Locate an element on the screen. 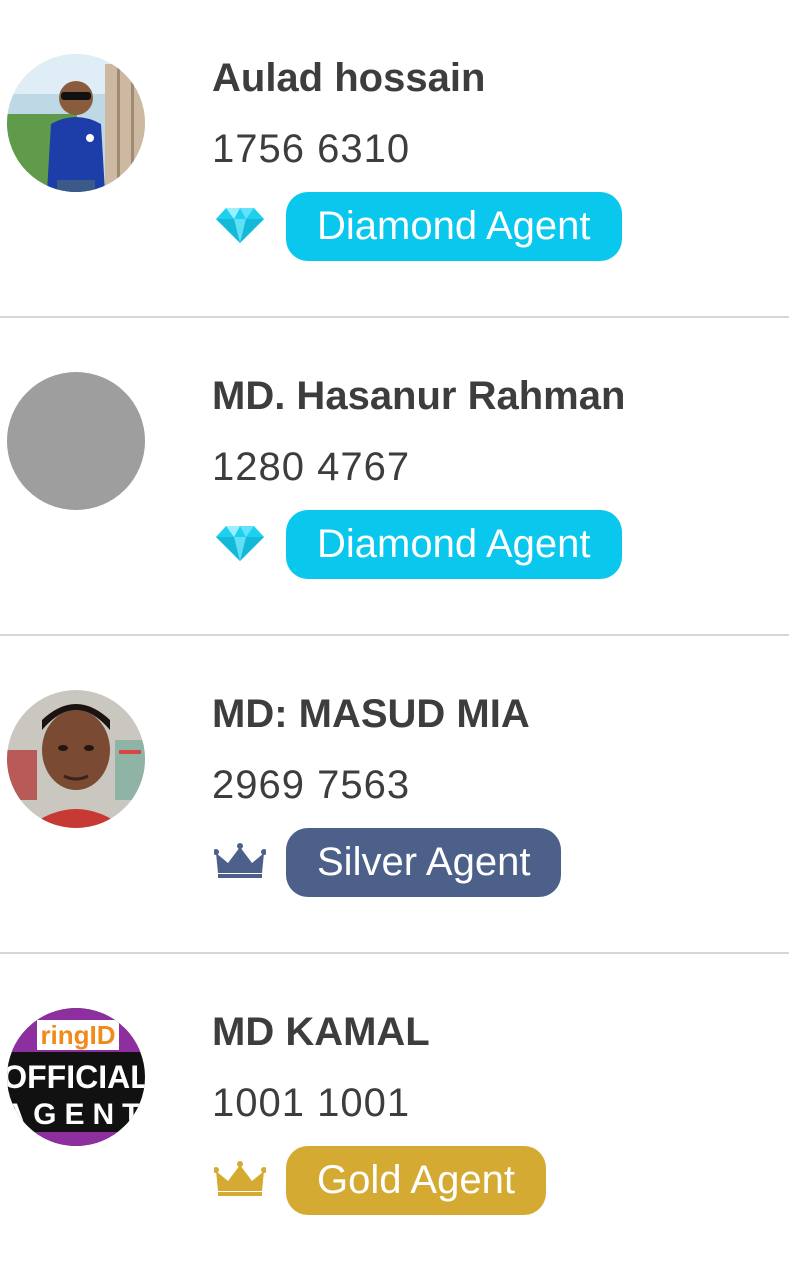  agent-name: MD. Hasanur Rahman is located at coordinates (419, 396).